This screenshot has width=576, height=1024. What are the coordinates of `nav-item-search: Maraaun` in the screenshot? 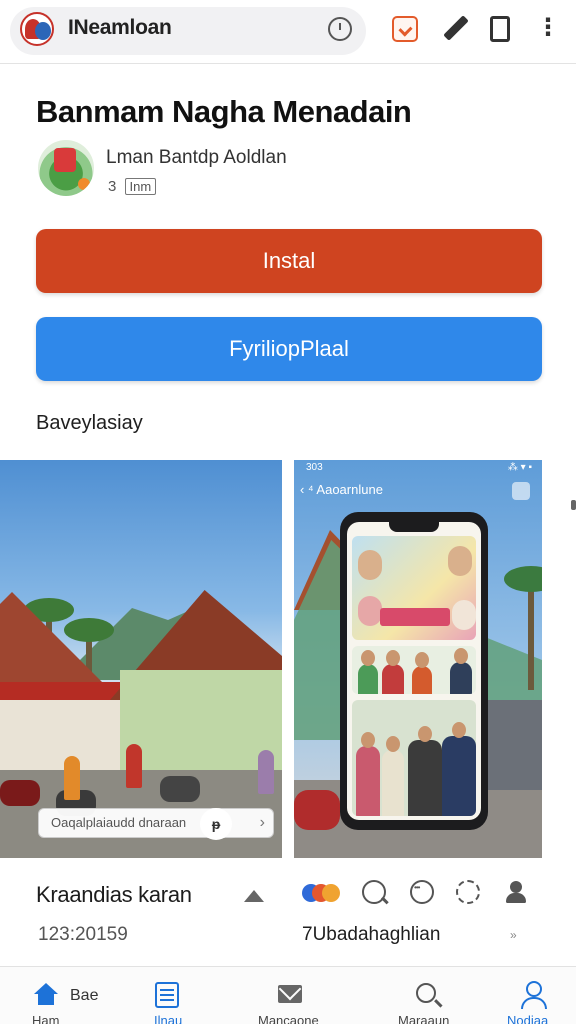 It's located at (430, 995).